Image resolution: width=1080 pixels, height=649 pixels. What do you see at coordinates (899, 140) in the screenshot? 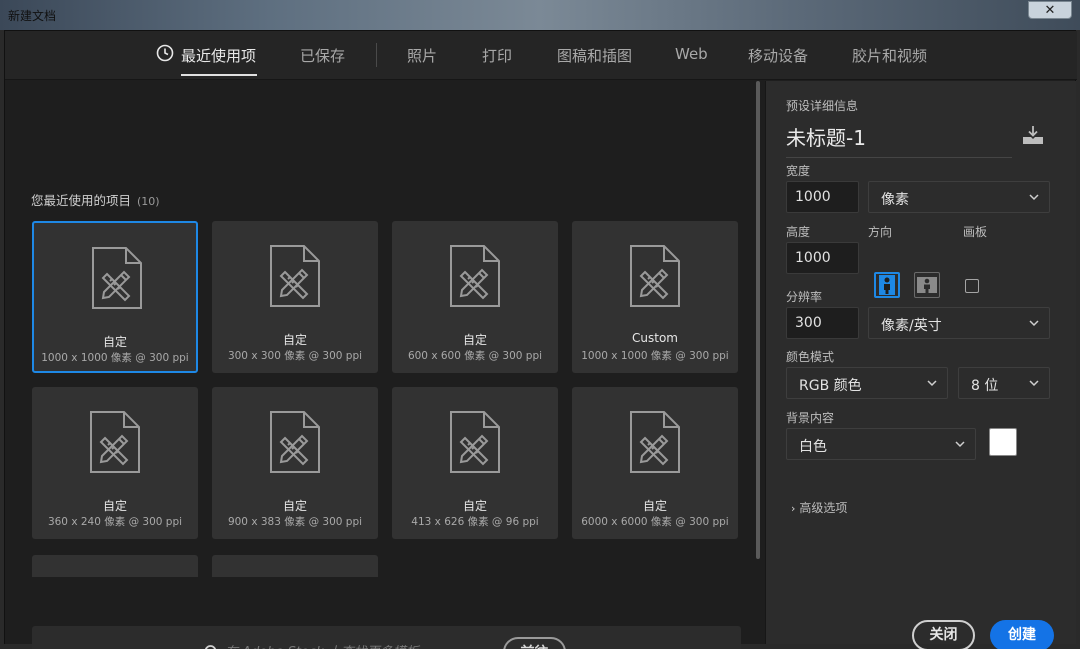
I see `document-name-field: 未标题-1` at bounding box center [899, 140].